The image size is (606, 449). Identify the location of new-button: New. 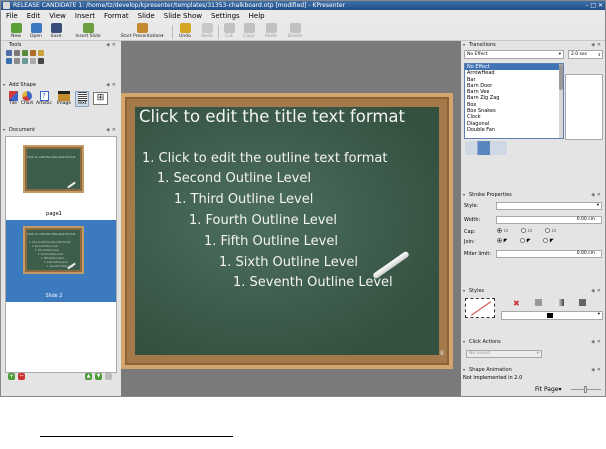
(16, 31).